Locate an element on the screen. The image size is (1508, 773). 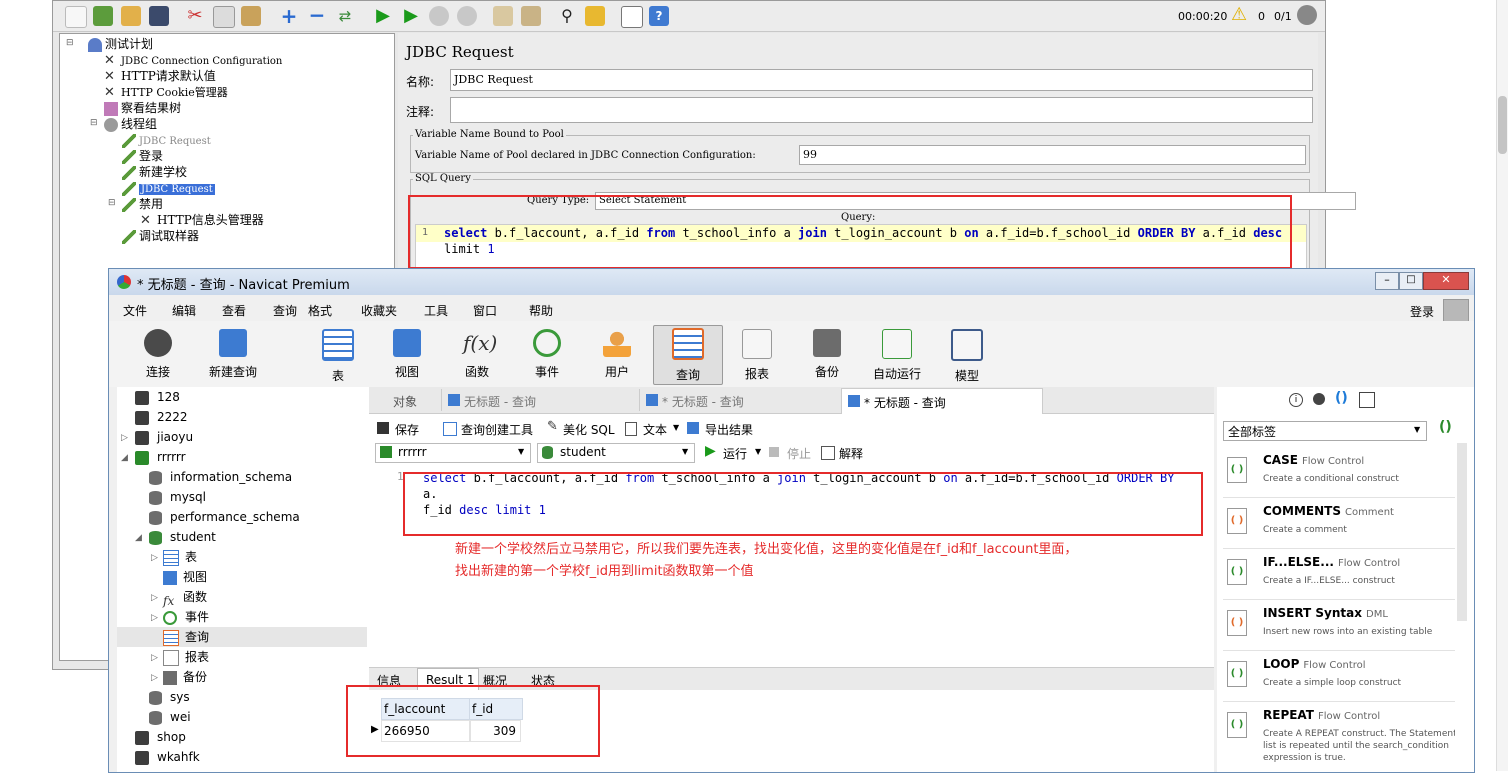
tag-filter-select: 全部标签 ▼ is located at coordinates (1325, 431).